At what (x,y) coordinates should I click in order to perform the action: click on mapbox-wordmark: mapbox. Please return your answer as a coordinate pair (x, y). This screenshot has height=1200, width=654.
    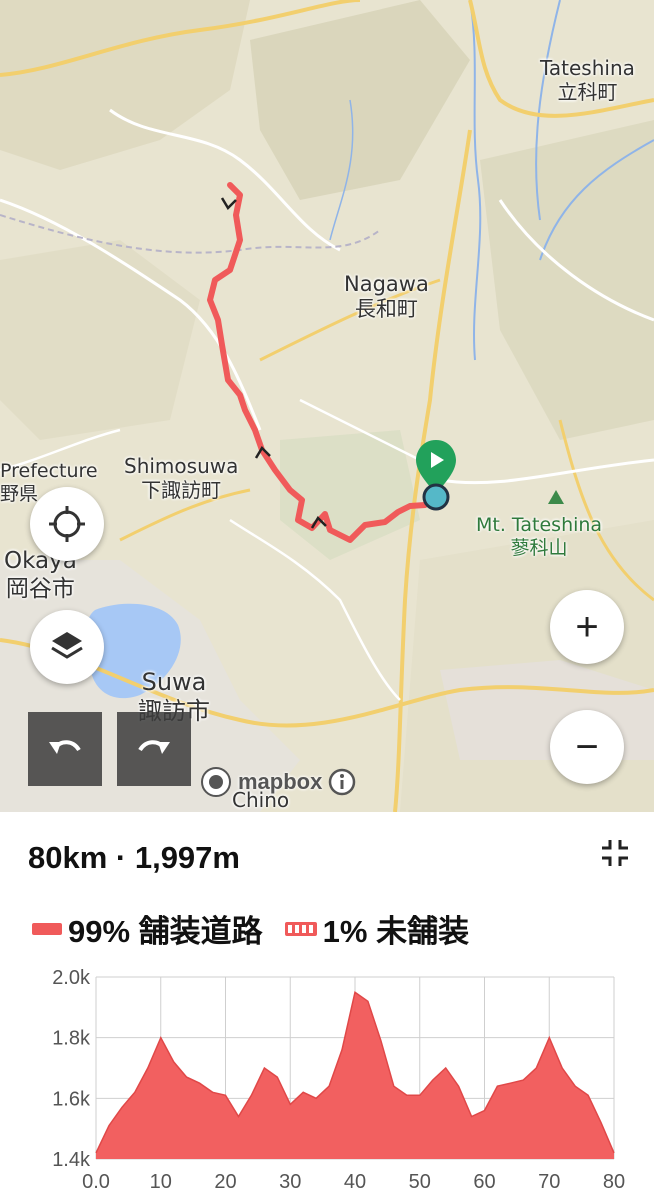
    Looking at the image, I should click on (280, 781).